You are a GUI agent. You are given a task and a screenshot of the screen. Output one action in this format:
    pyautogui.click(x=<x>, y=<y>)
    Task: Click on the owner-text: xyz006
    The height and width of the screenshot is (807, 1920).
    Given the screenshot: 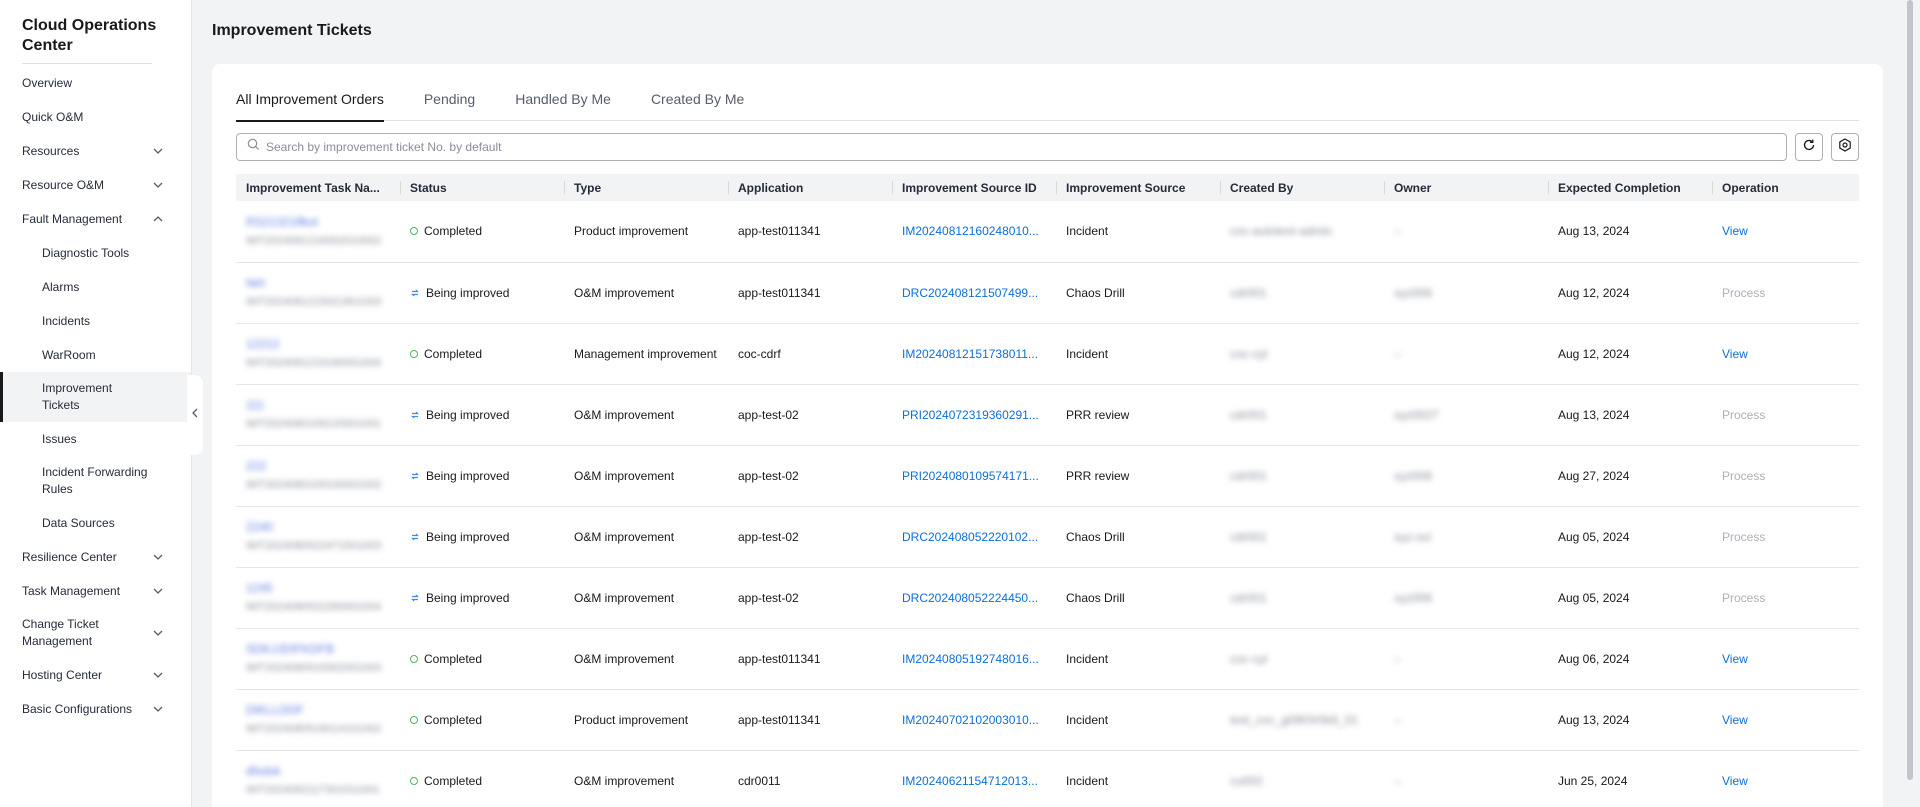 What is the action you would take?
    pyautogui.click(x=1413, y=597)
    